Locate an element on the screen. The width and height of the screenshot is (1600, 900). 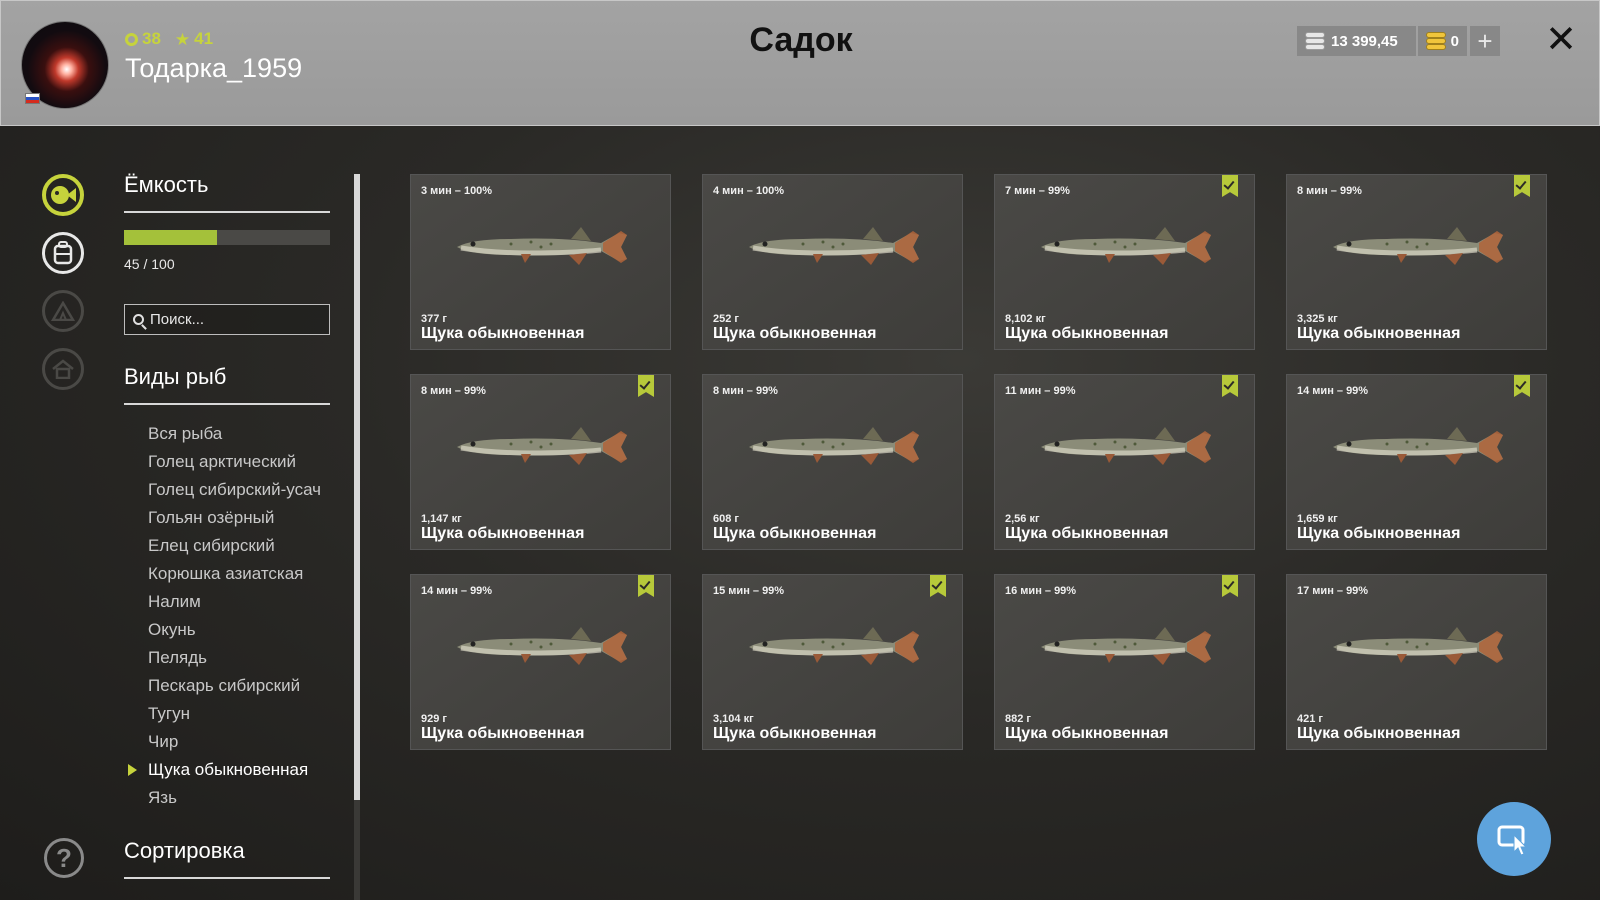
species-item: Щука обыкновенная is located at coordinates (224, 770).